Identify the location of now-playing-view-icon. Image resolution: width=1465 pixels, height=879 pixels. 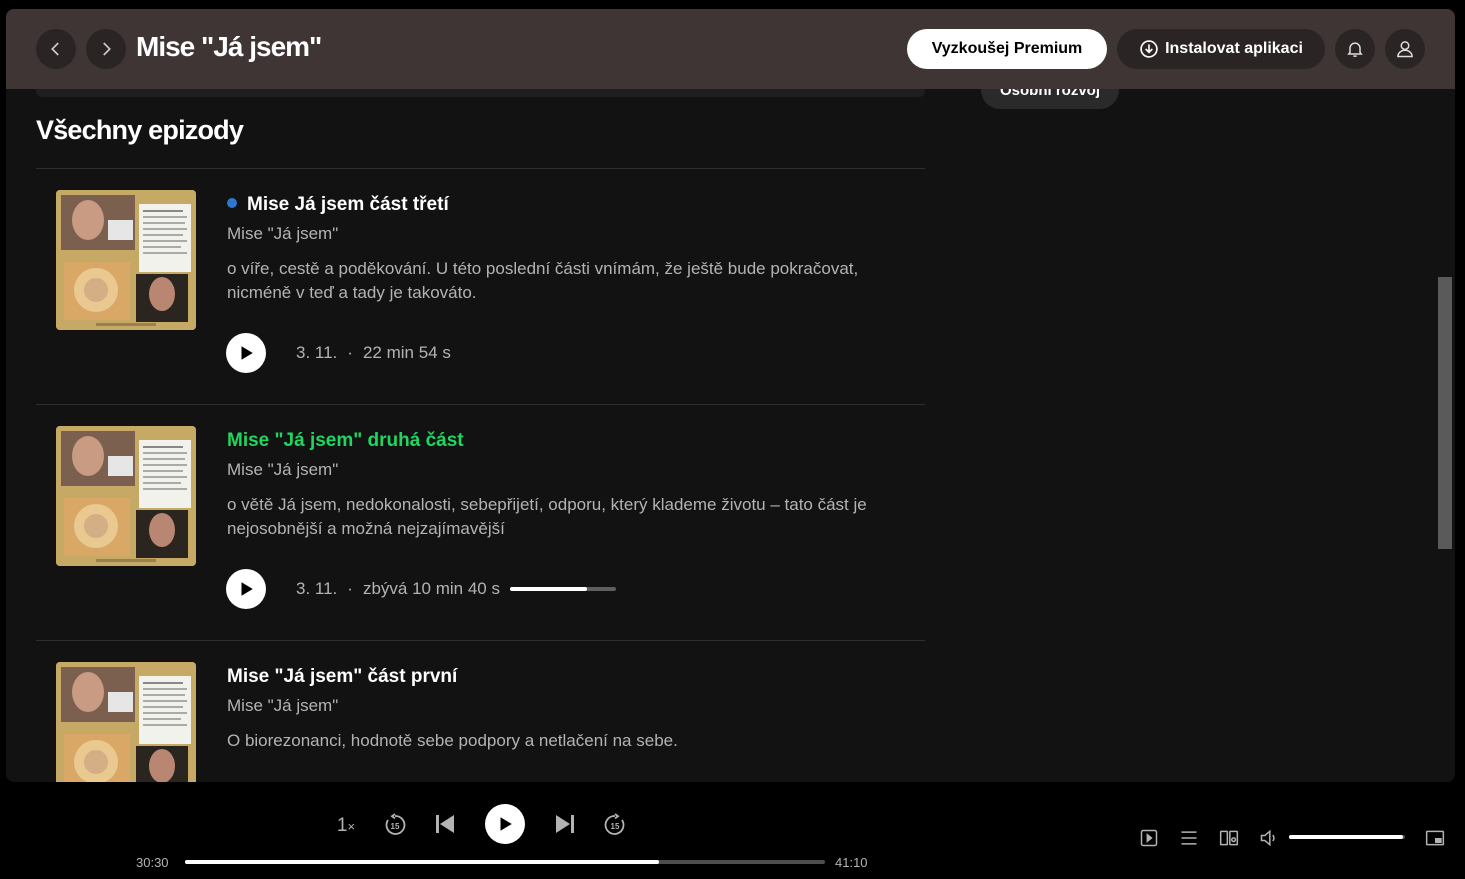
(1149, 838).